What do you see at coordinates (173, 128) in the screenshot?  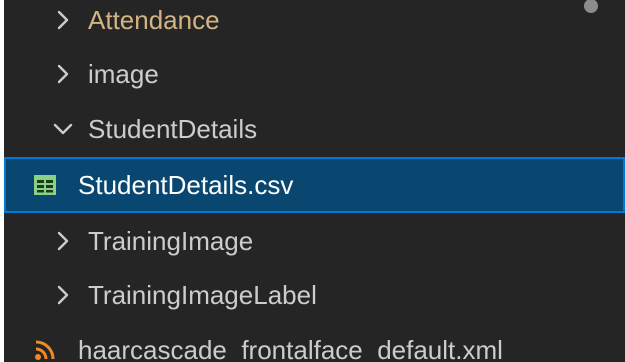 I see `tree-item-label: StudentDetails` at bounding box center [173, 128].